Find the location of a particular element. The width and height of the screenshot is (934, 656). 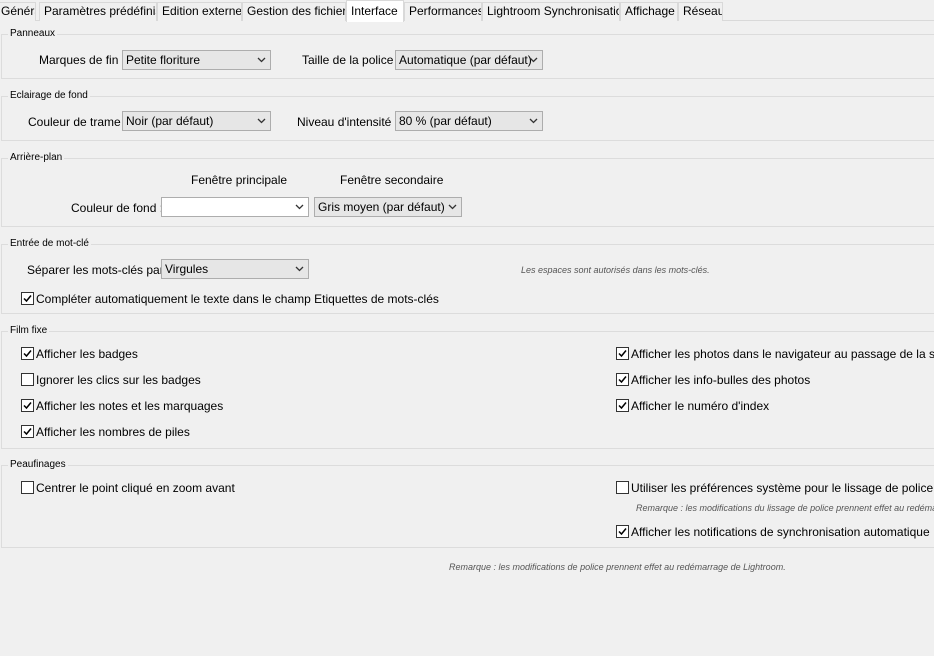

bg-color-label: Couleur de fond : is located at coordinates (117, 208).